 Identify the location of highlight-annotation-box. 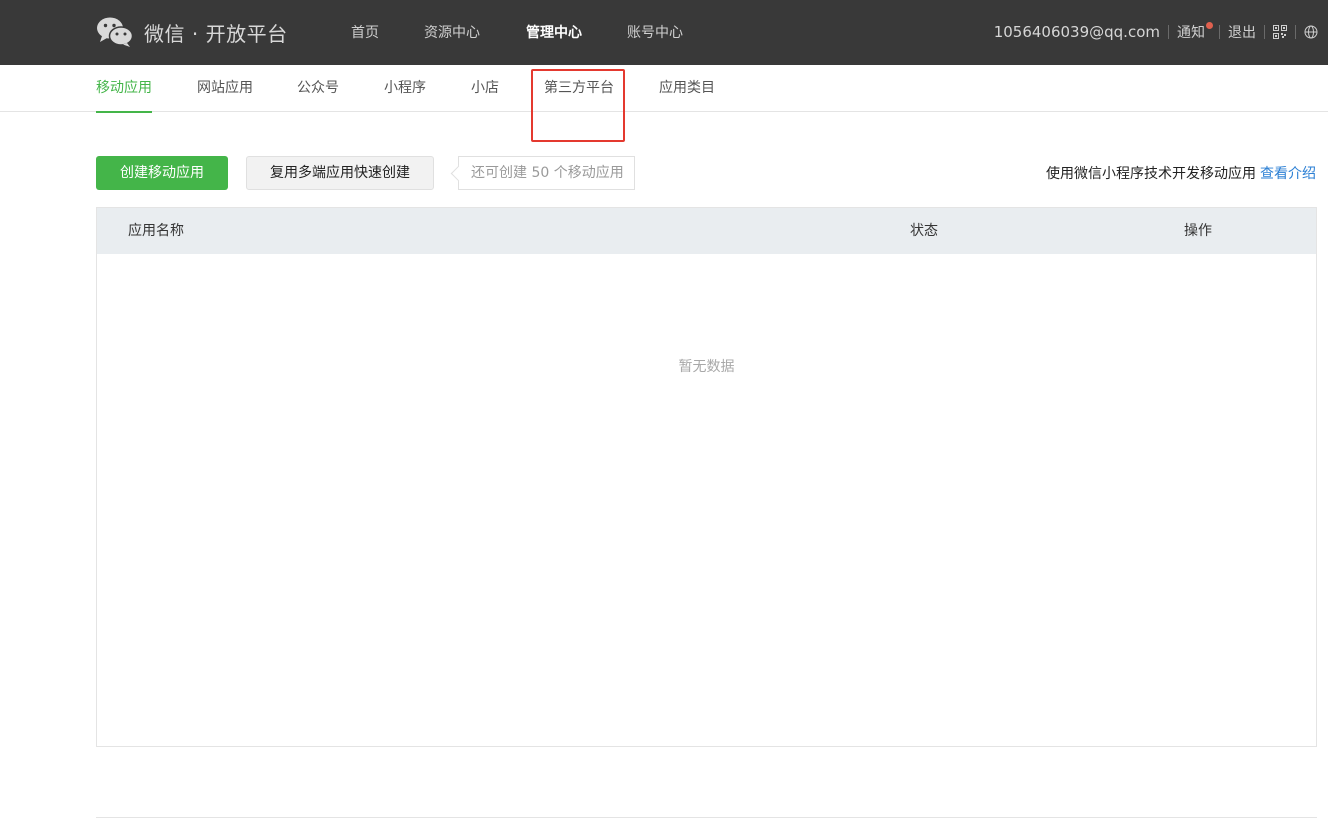
(578, 105).